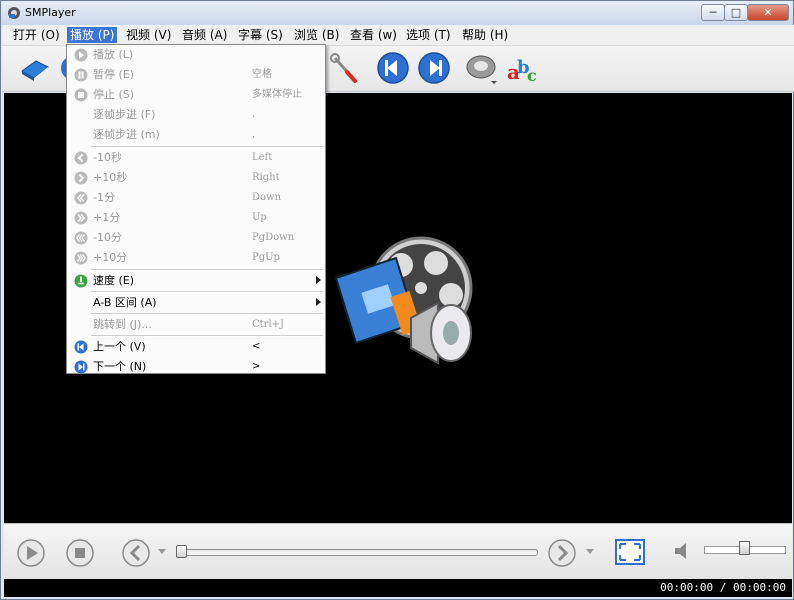  Describe the element at coordinates (590, 551) in the screenshot. I see `forward-dropdown-arrow-icon` at that location.